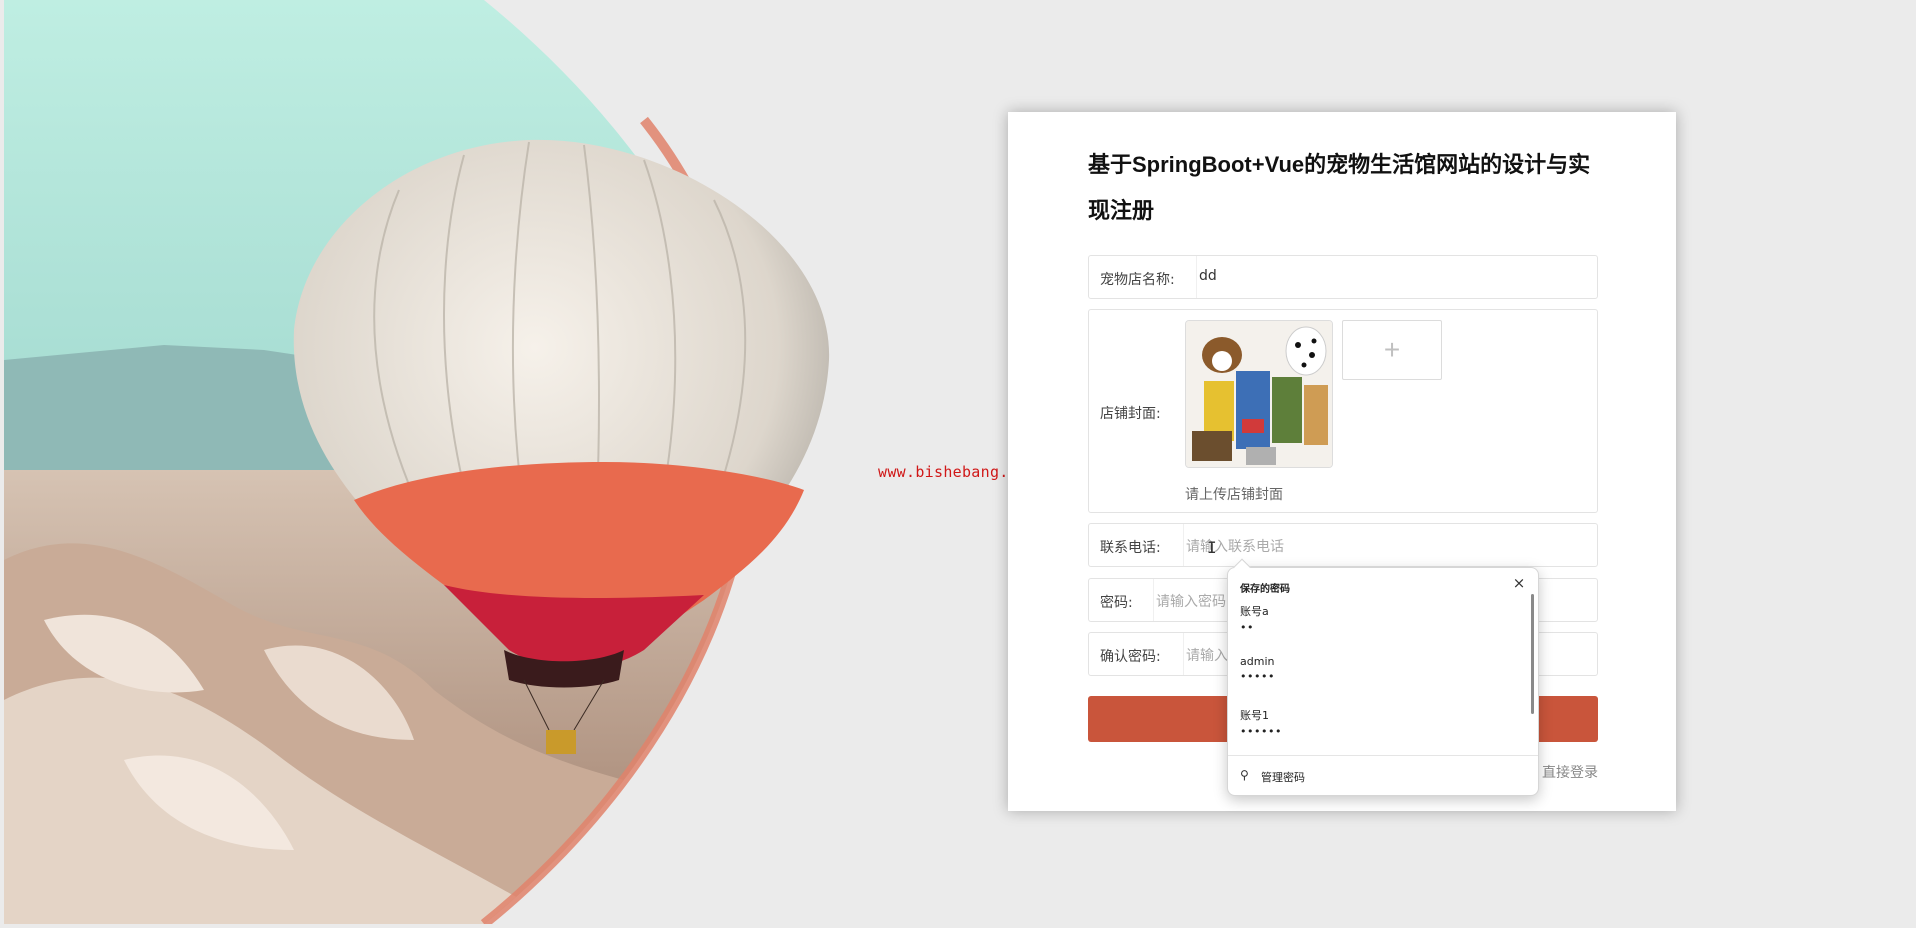 This screenshot has height=928, width=1916. I want to click on add-cover-button: +, so click(1392, 350).